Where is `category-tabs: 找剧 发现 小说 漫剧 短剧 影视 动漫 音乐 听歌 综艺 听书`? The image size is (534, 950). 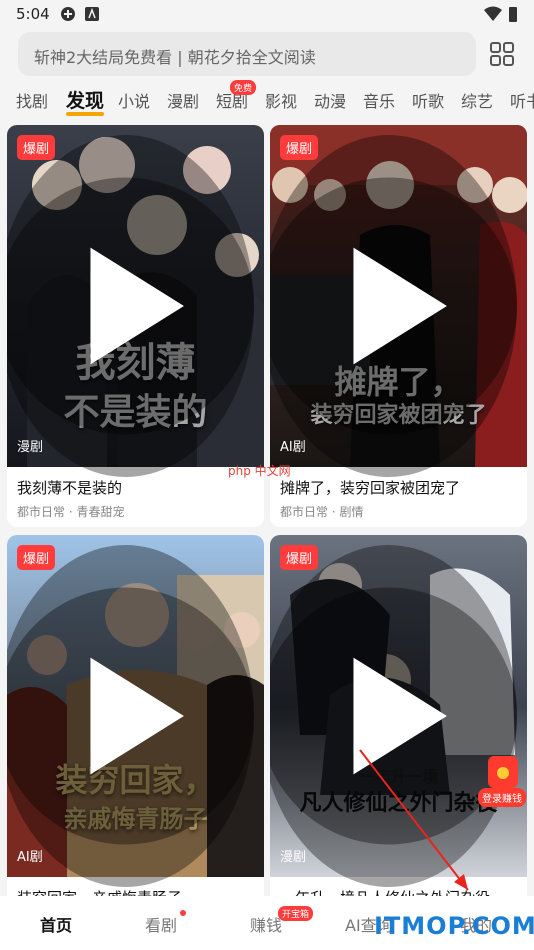 category-tabs: 找剧 发现 小说 漫剧 短剧 影视 动漫 音乐 听歌 综艺 听书 is located at coordinates (267, 100).